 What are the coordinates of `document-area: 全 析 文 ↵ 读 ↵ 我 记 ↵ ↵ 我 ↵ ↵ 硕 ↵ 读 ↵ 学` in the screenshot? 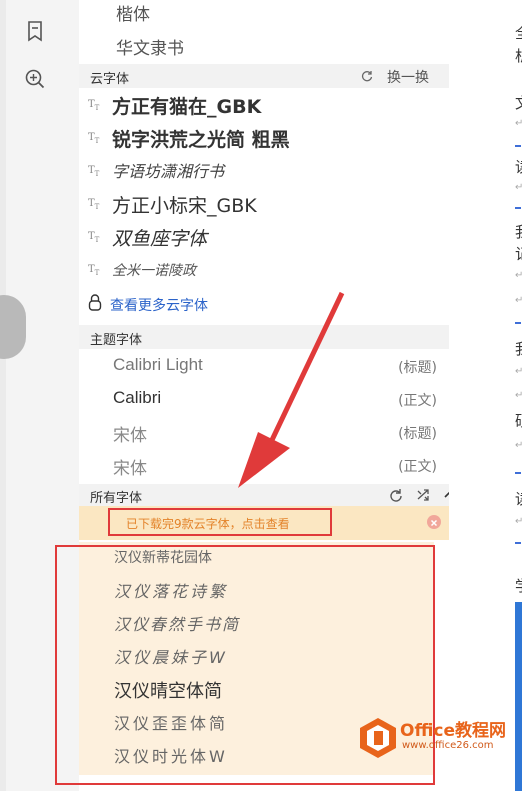 It's located at (485, 395).